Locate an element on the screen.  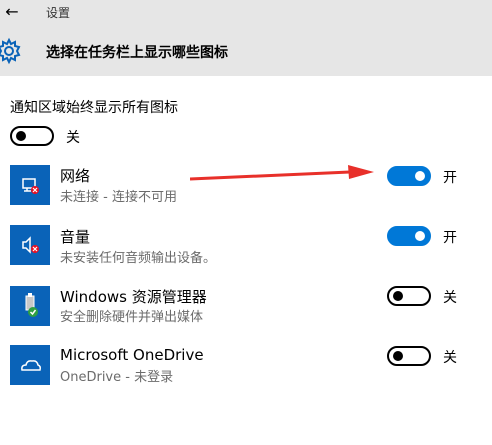
app-status: 安全删除硬件并弹出媒体 is located at coordinates (132, 317).